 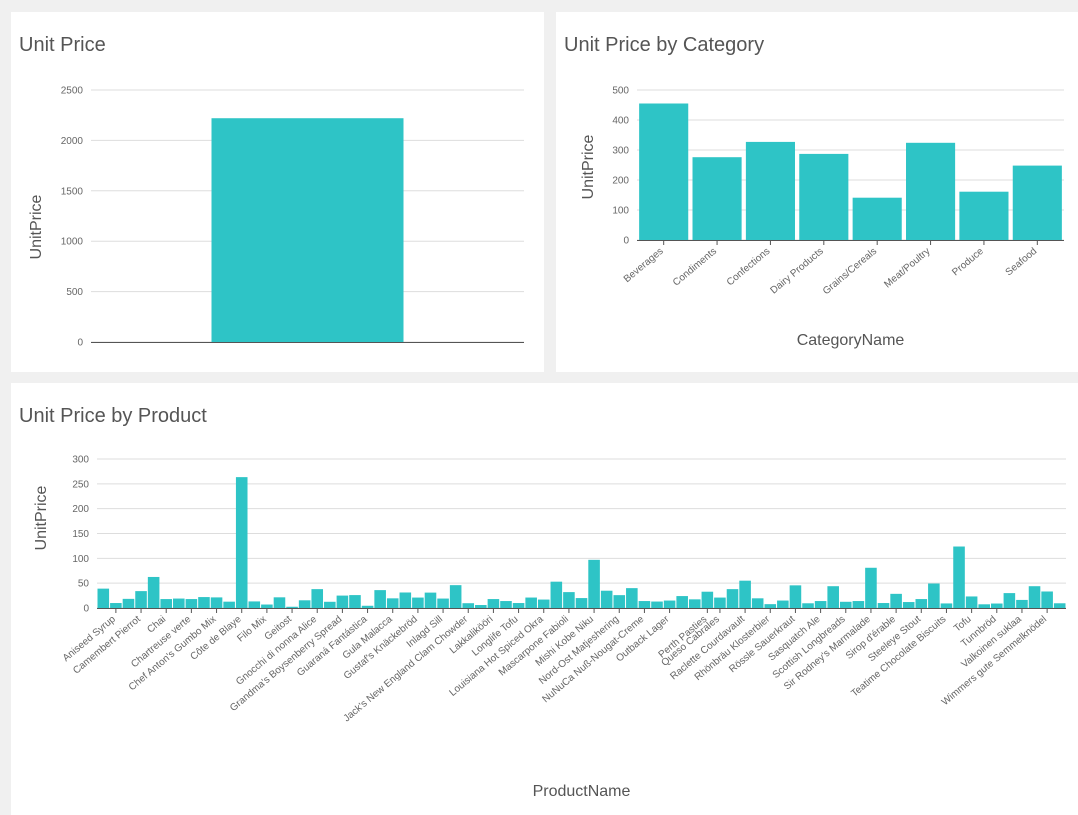 What do you see at coordinates (72, 141) in the screenshot?
I see `y-tick-label: 2000` at bounding box center [72, 141].